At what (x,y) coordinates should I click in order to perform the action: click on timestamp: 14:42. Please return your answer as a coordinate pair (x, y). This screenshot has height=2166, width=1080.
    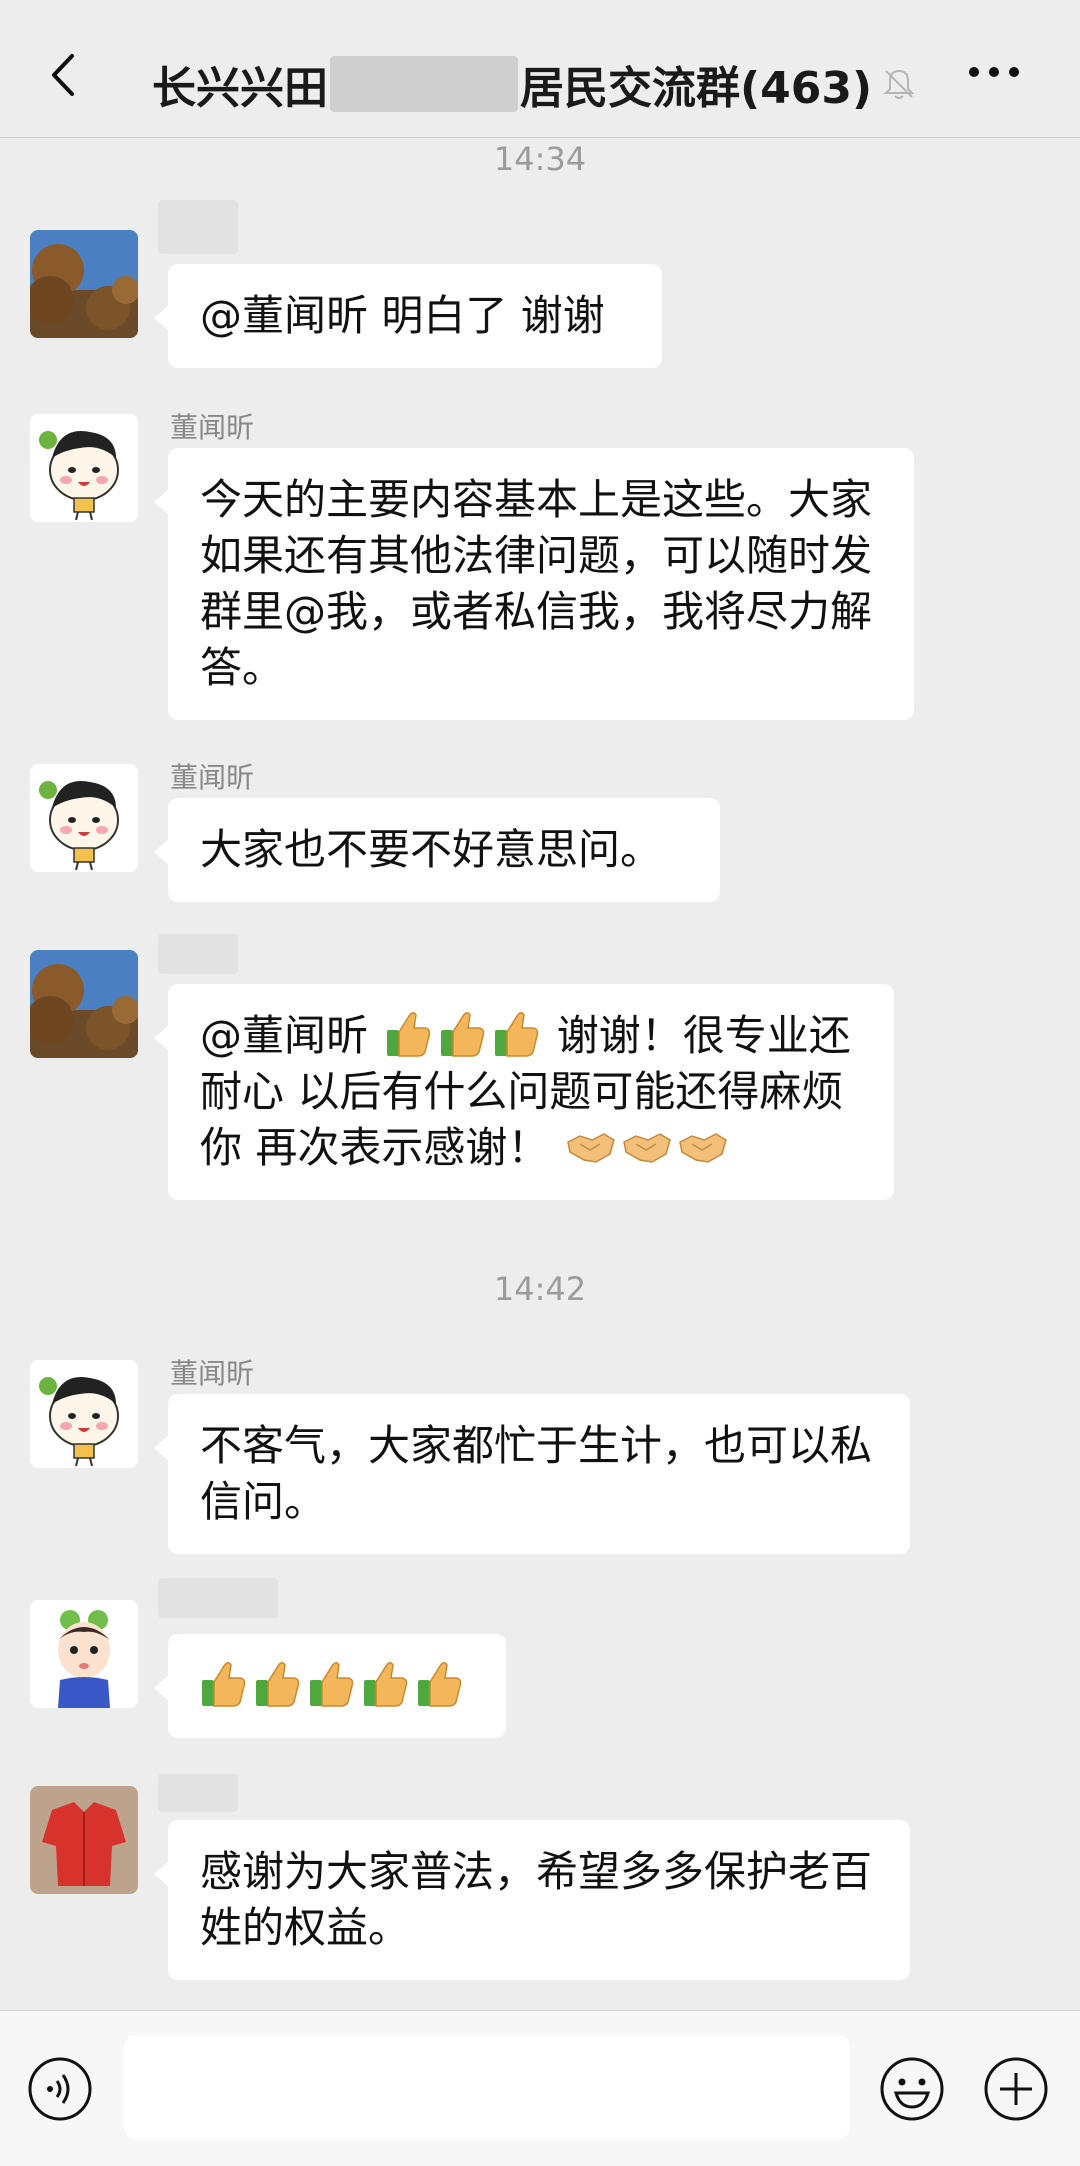
    Looking at the image, I should click on (540, 1289).